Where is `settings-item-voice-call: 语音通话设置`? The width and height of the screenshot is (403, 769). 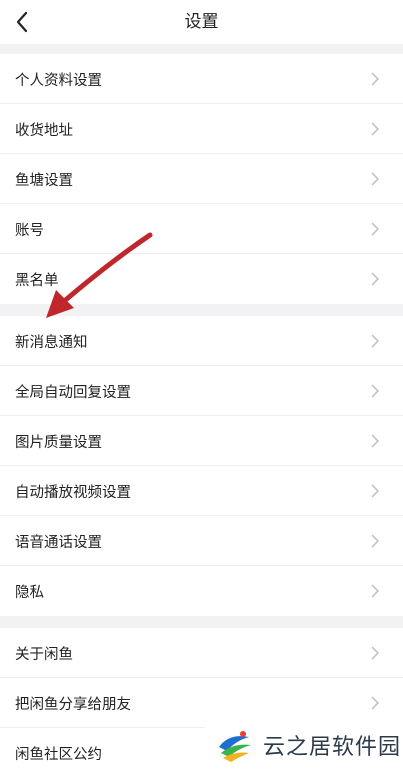
settings-item-voice-call: 语音通话设置 is located at coordinates (201, 541).